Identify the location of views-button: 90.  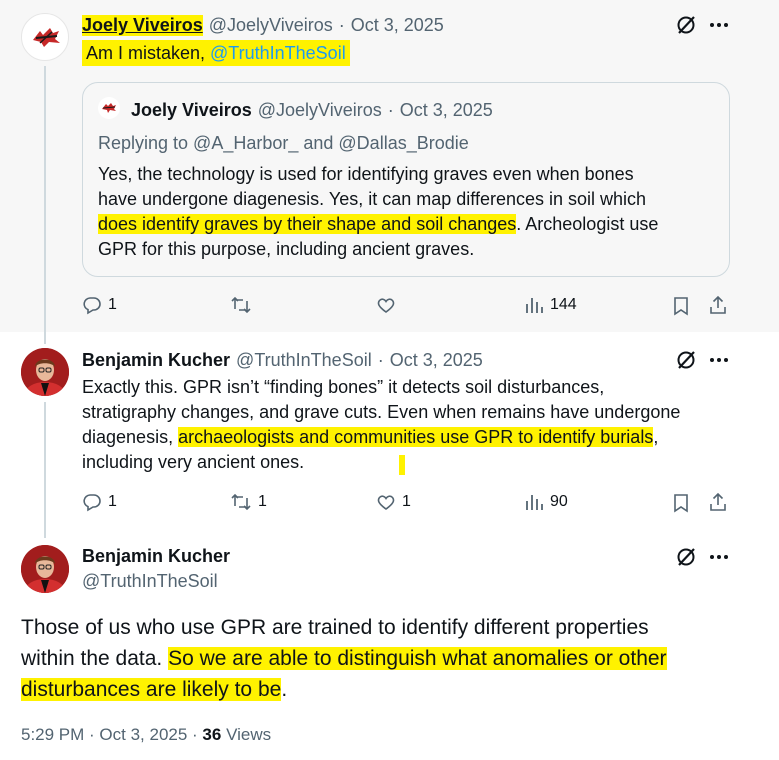
(546, 502).